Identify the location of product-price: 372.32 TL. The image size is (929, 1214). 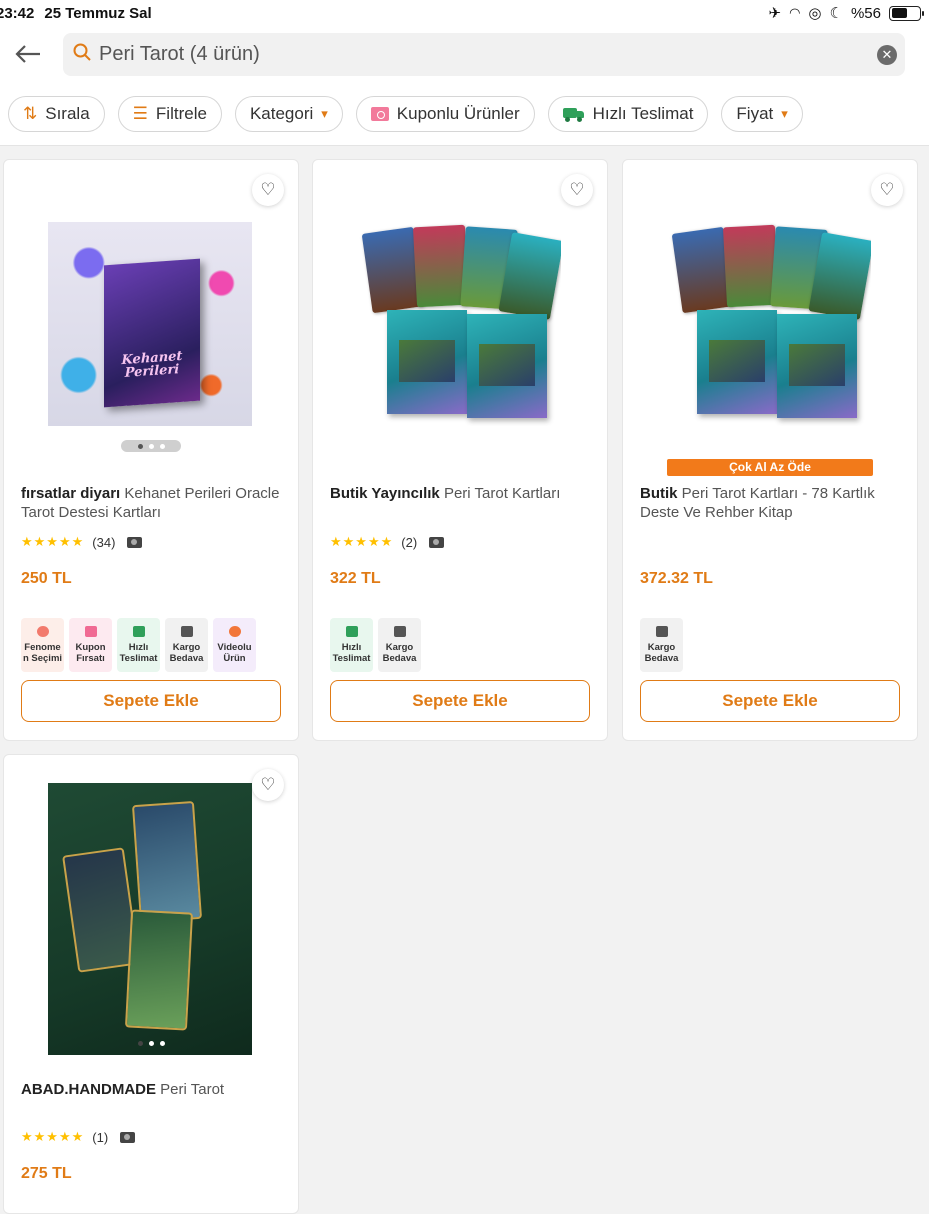
(676, 578).